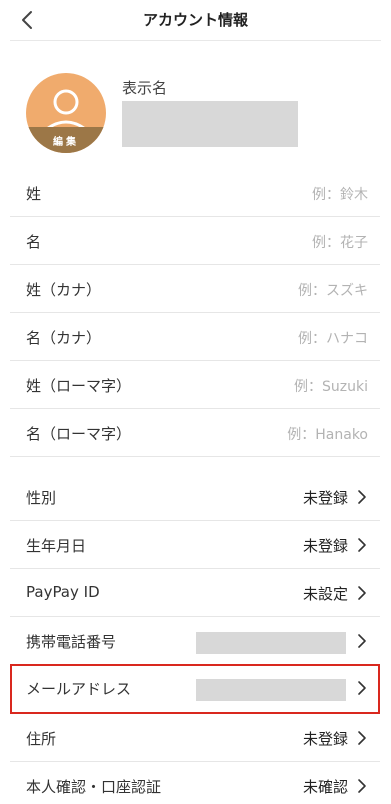  Describe the element at coordinates (195, 433) in the screenshot. I see `first-name-roman-field: 名（ローマ字） 例：Hanako` at that location.